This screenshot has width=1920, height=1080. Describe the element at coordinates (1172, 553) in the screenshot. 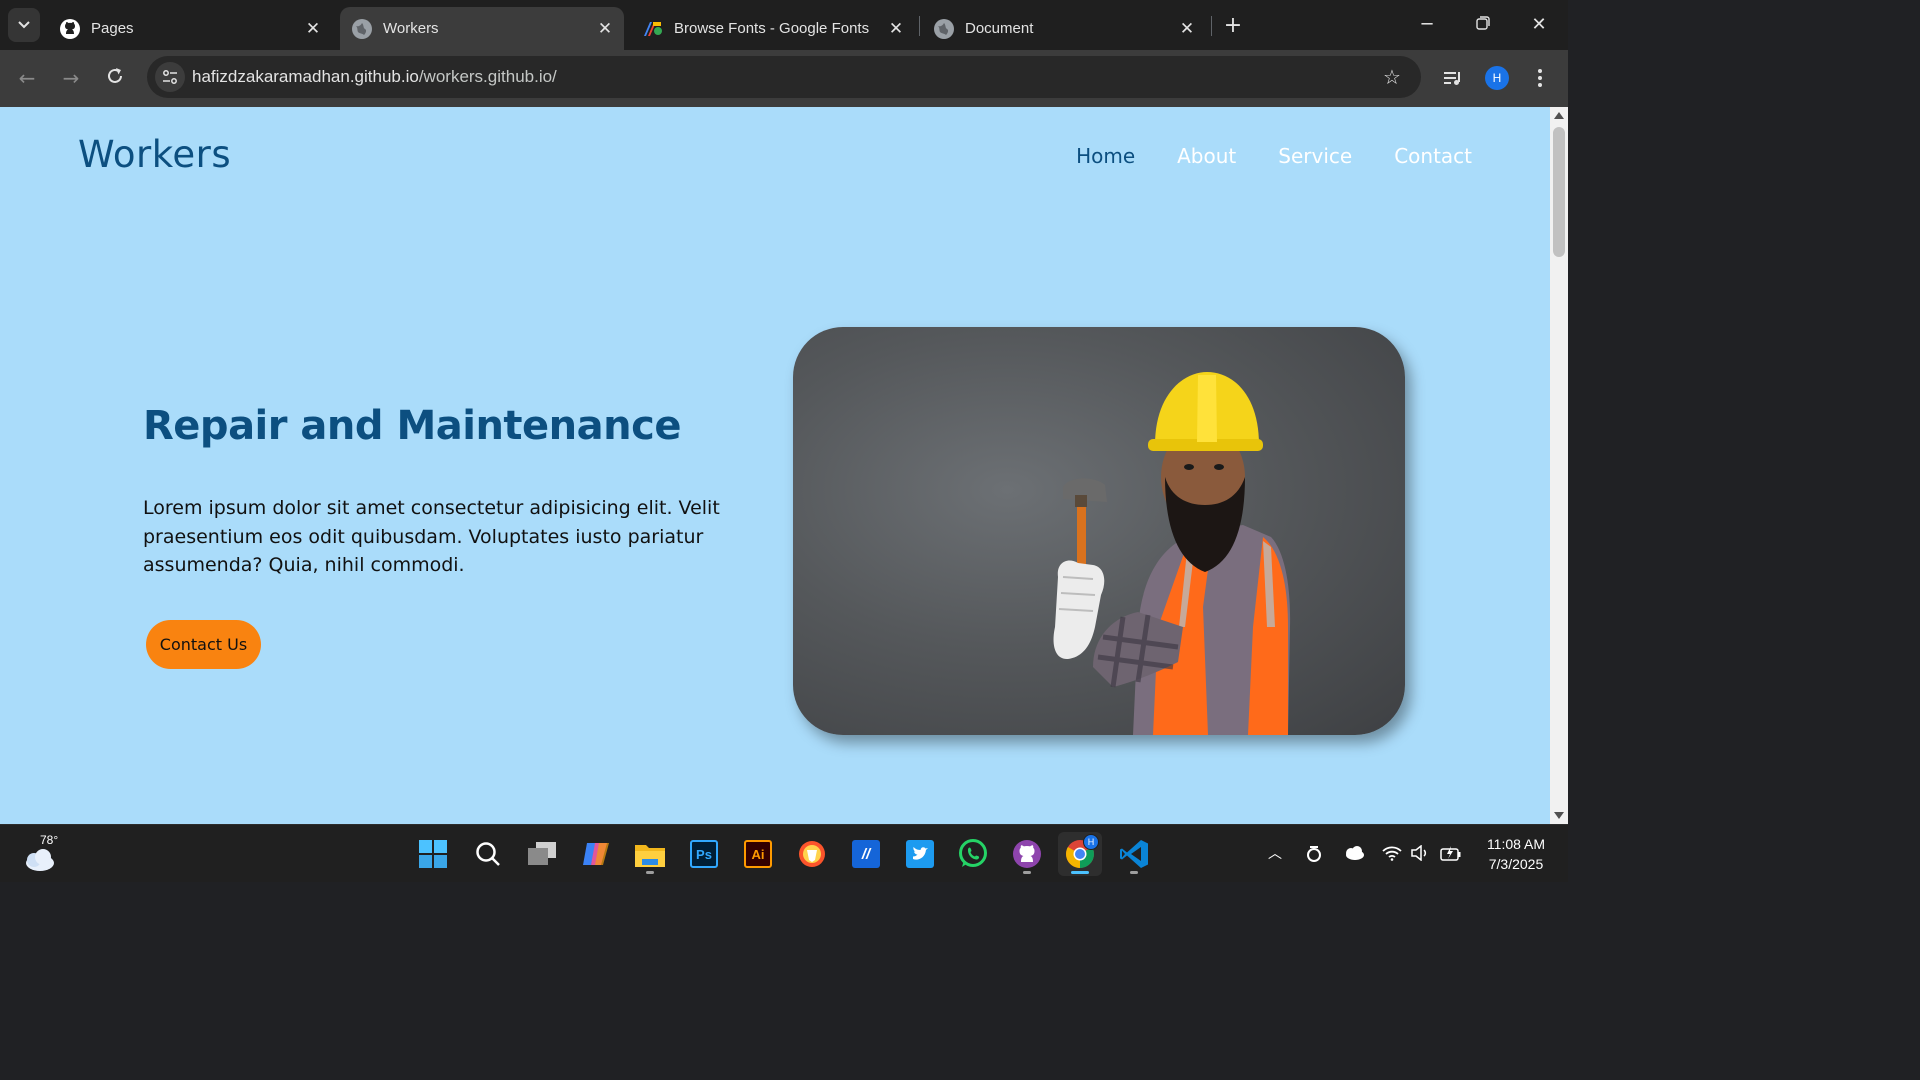

I see `construction-worker-illustration` at that location.